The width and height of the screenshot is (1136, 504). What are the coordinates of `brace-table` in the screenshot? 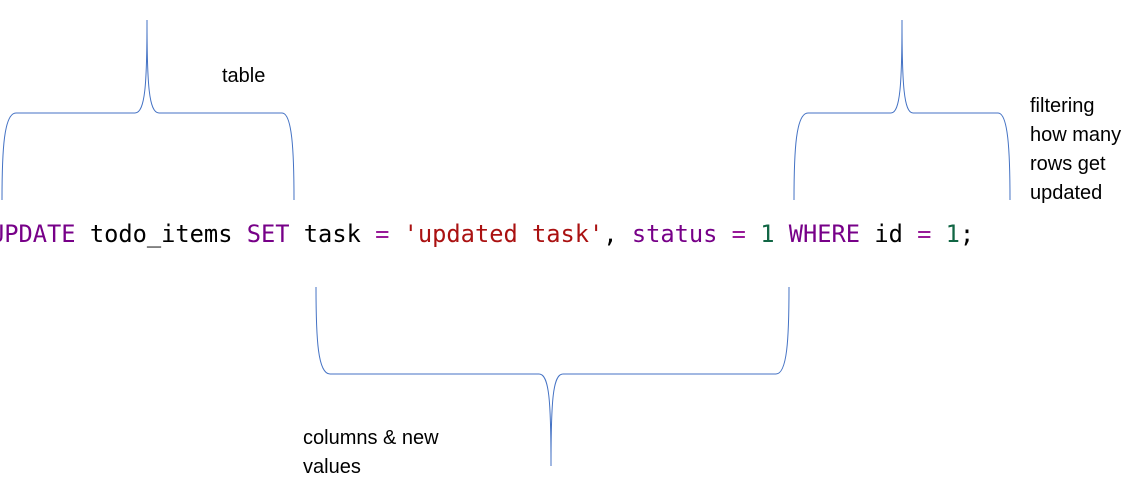 It's located at (148, 110).